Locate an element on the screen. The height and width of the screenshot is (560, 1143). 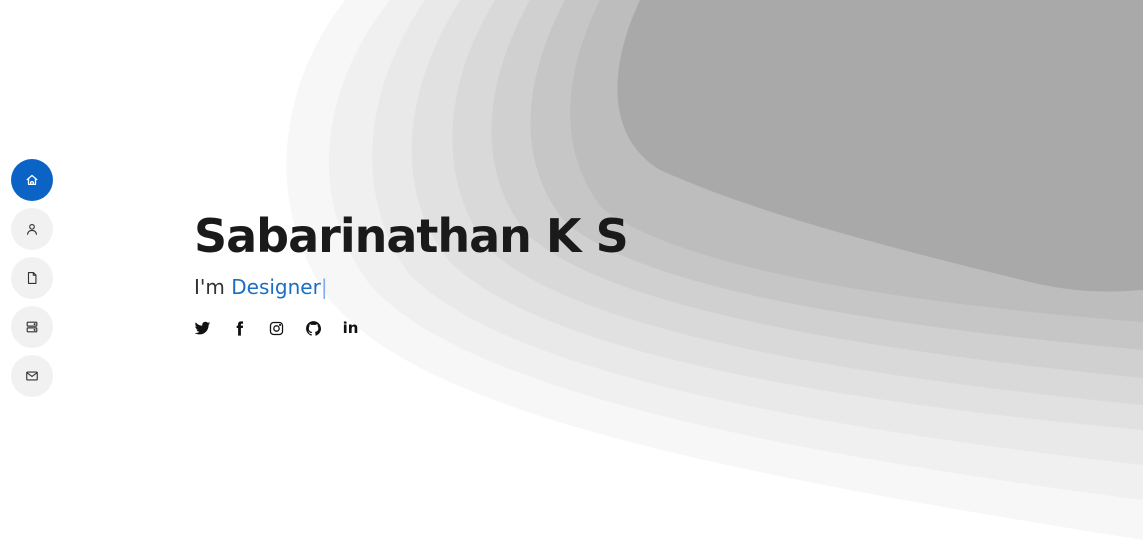
envelope-icon is located at coordinates (32, 376).